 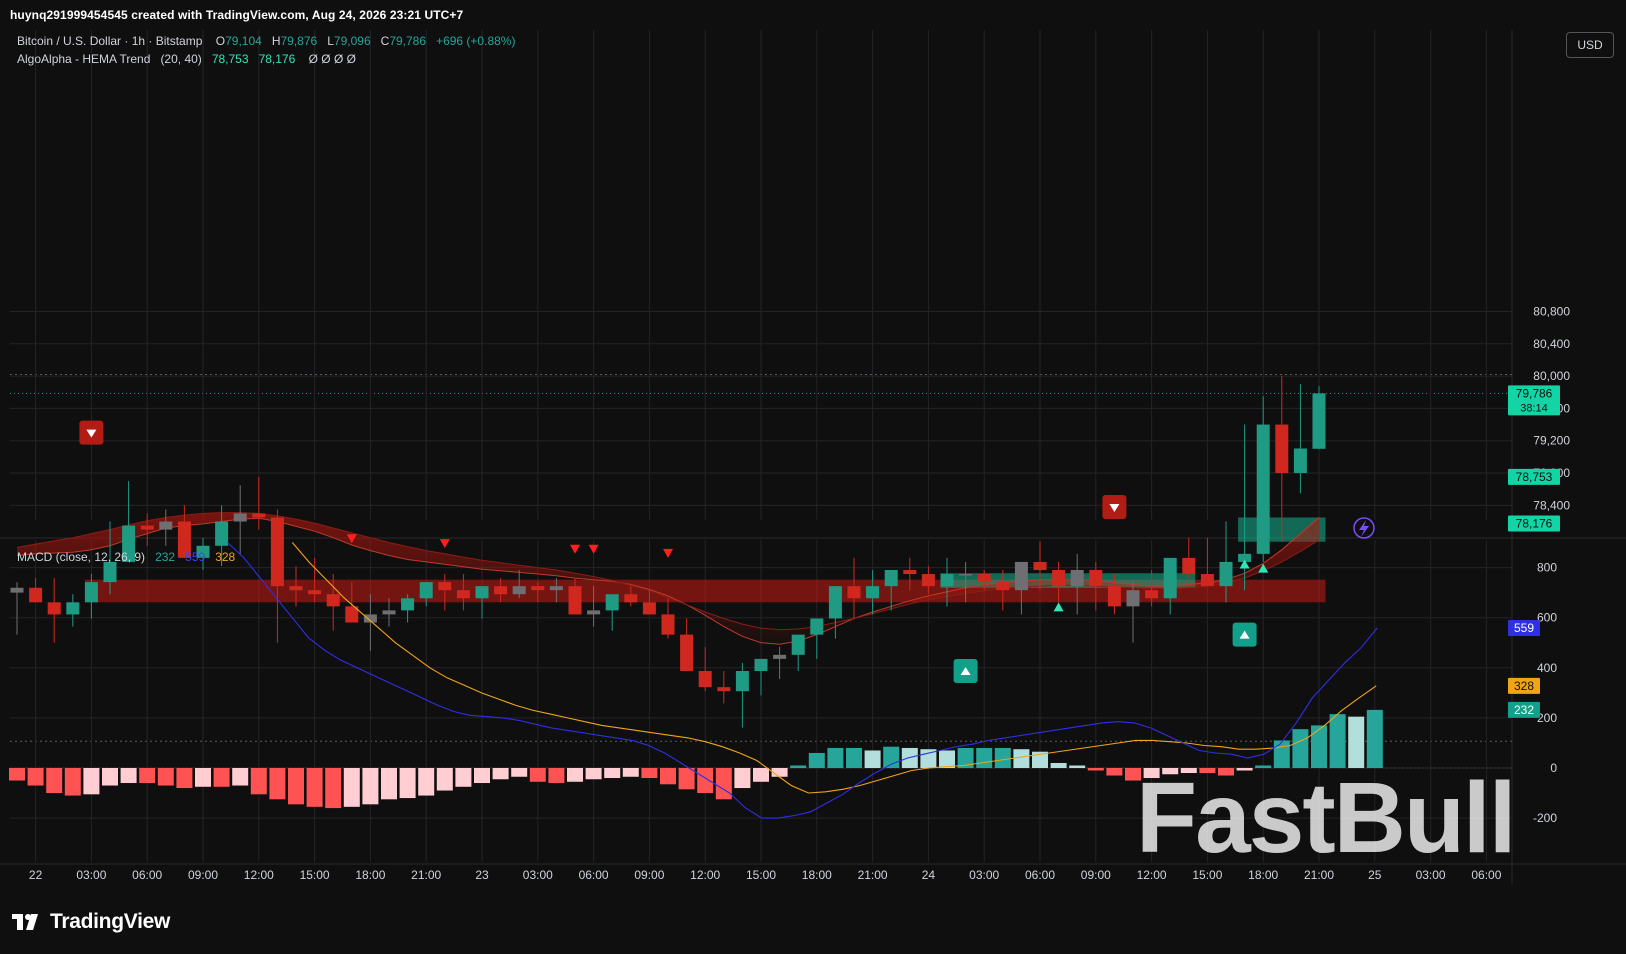 What do you see at coordinates (1326, 818) in the screenshot?
I see `fastbull-watermark: FastBull` at bounding box center [1326, 818].